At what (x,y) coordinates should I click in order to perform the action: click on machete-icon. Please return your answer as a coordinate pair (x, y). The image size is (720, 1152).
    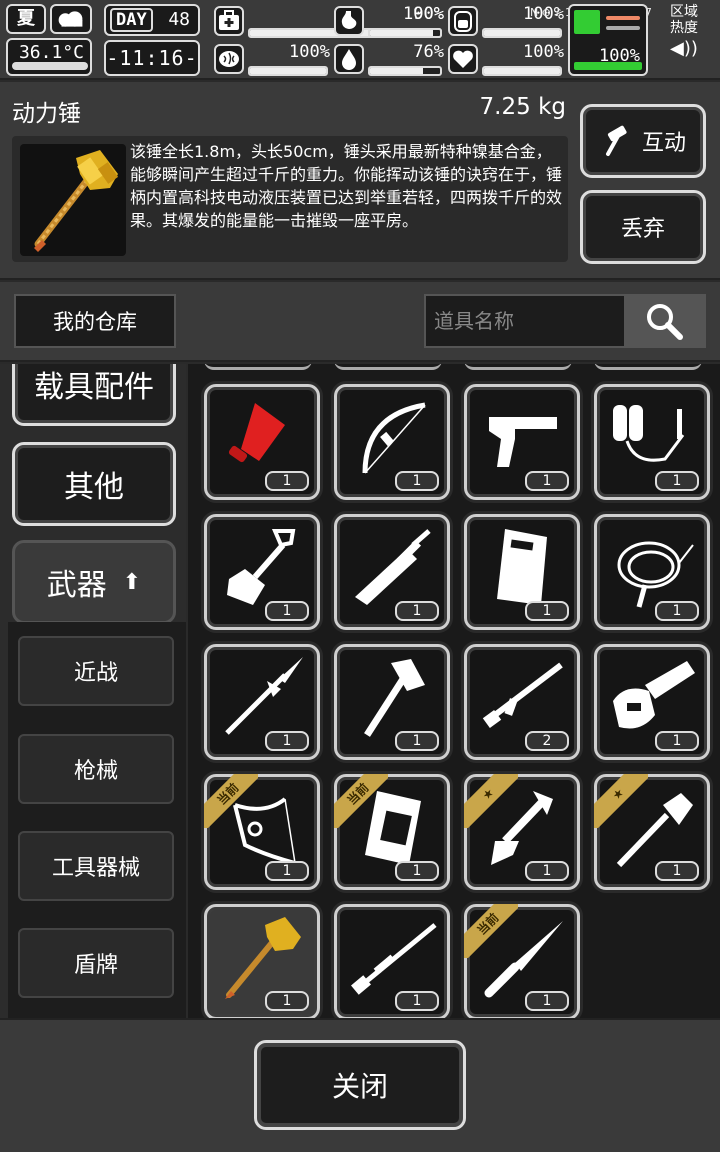
    Looking at the image, I should click on (522, 828).